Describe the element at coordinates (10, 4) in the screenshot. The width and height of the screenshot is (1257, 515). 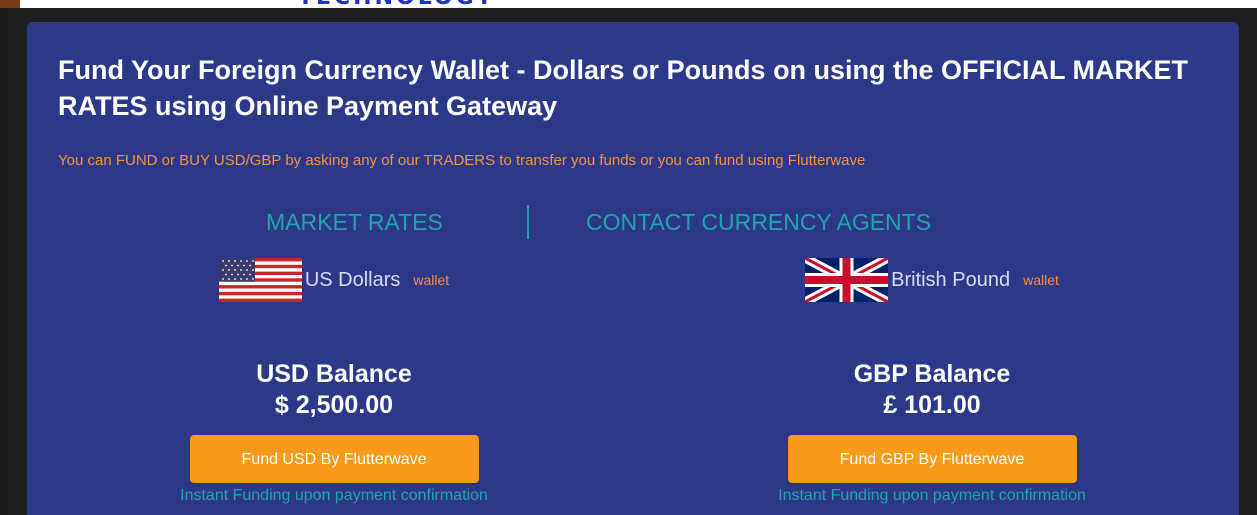
I see `logo-icon` at that location.